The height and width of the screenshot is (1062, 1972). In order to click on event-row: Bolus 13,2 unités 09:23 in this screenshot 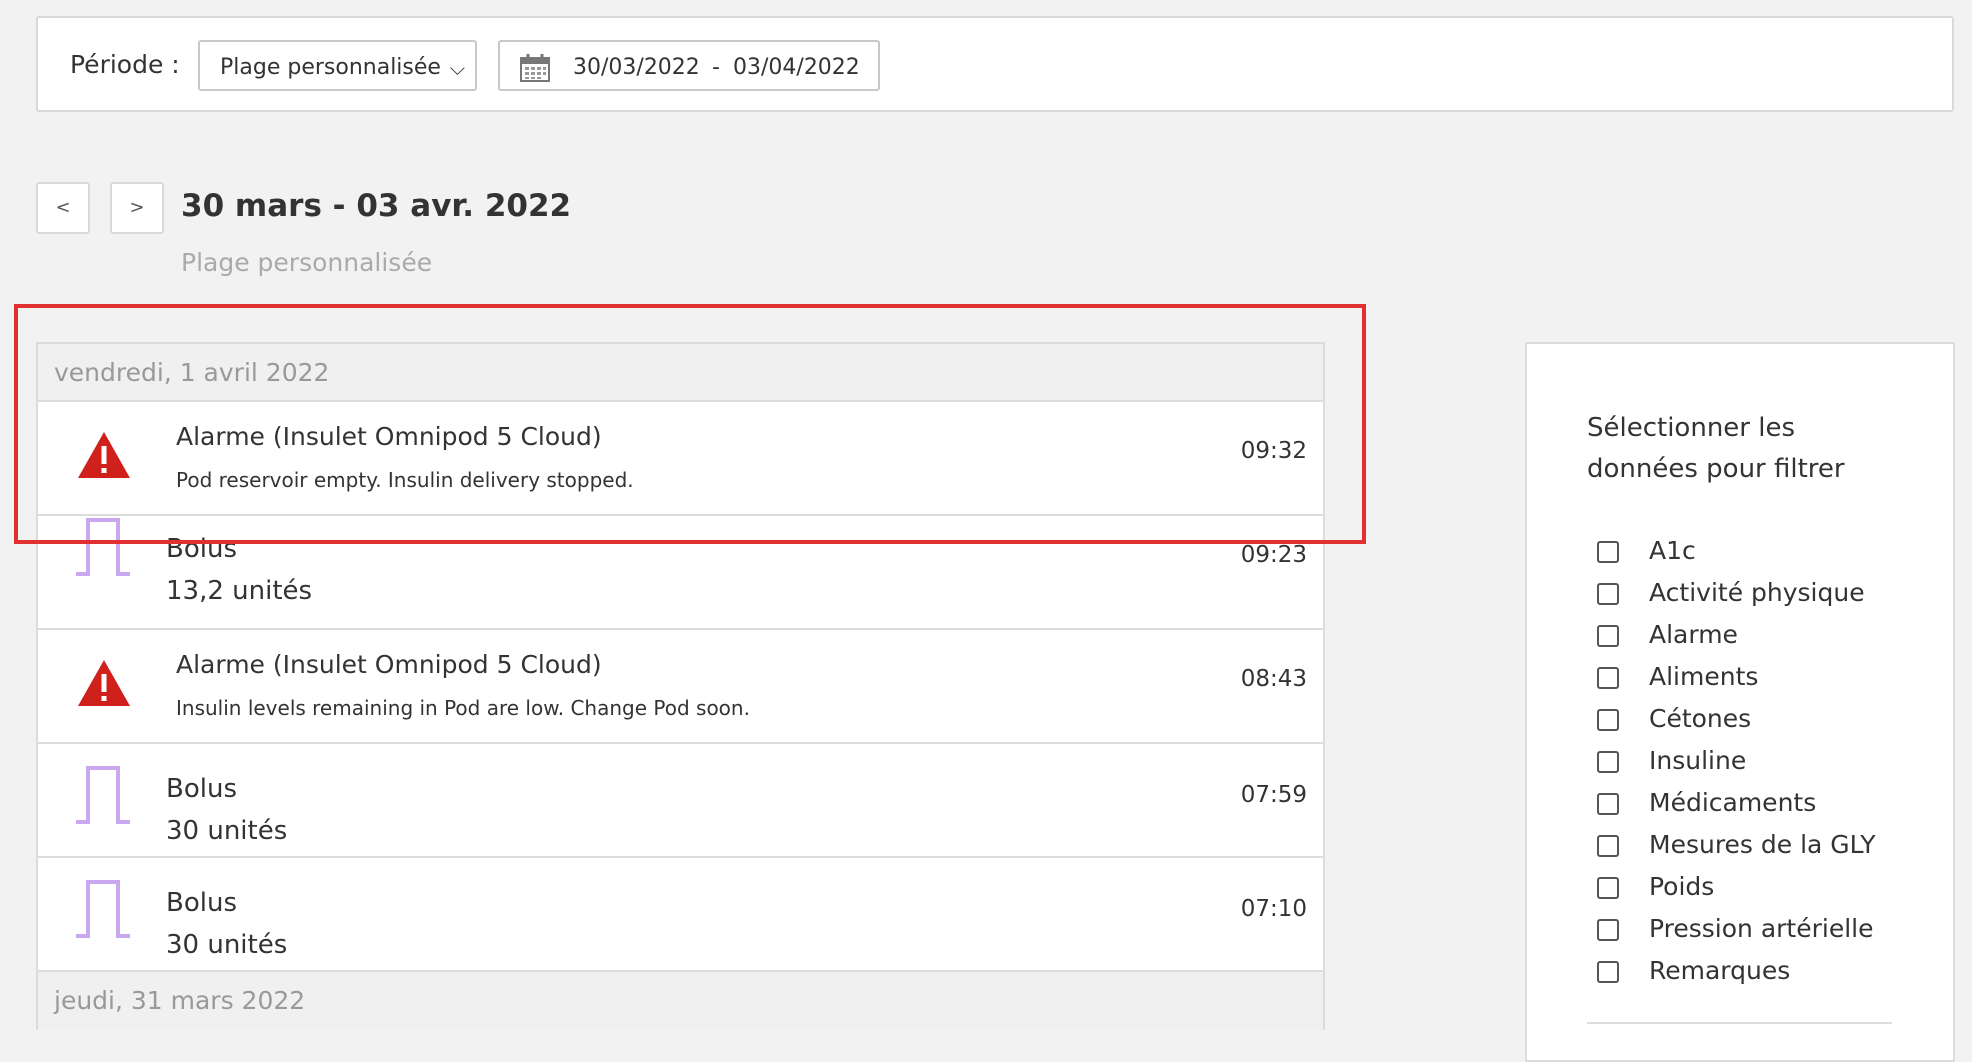, I will do `click(680, 572)`.